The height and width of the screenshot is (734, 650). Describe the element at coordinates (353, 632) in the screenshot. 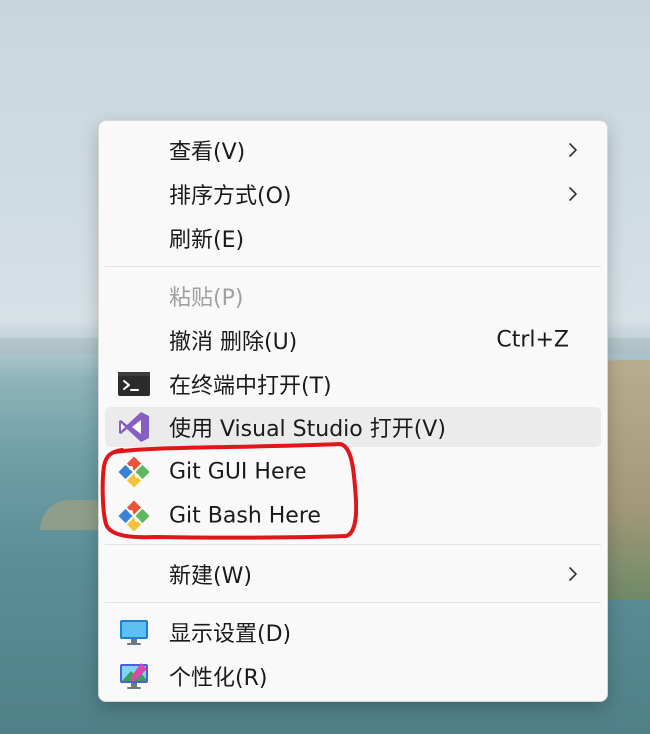

I see `menu-item-display-settings: 显示设置(D)` at that location.